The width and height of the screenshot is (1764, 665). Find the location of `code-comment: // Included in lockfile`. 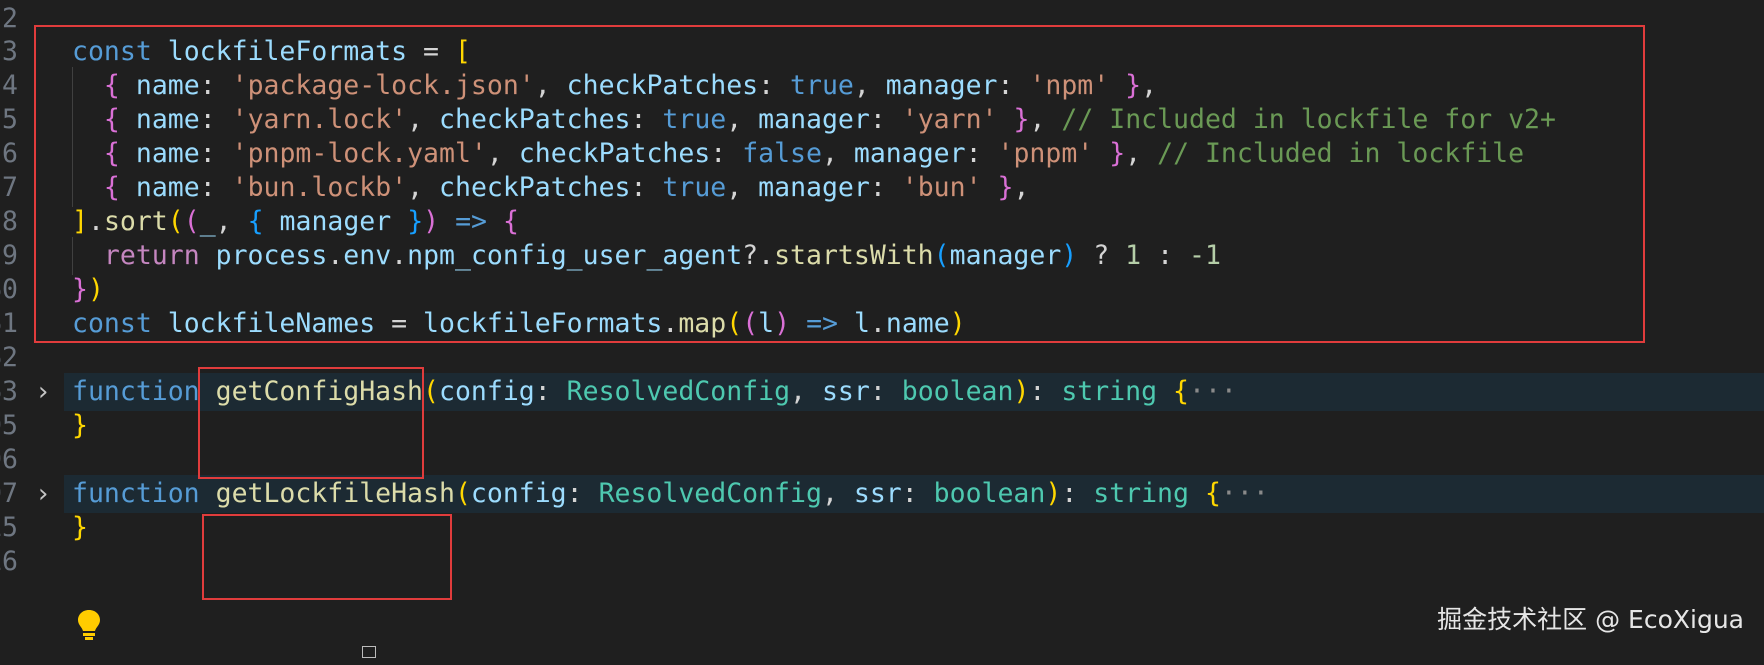

code-comment: // Included in lockfile is located at coordinates (1341, 153).